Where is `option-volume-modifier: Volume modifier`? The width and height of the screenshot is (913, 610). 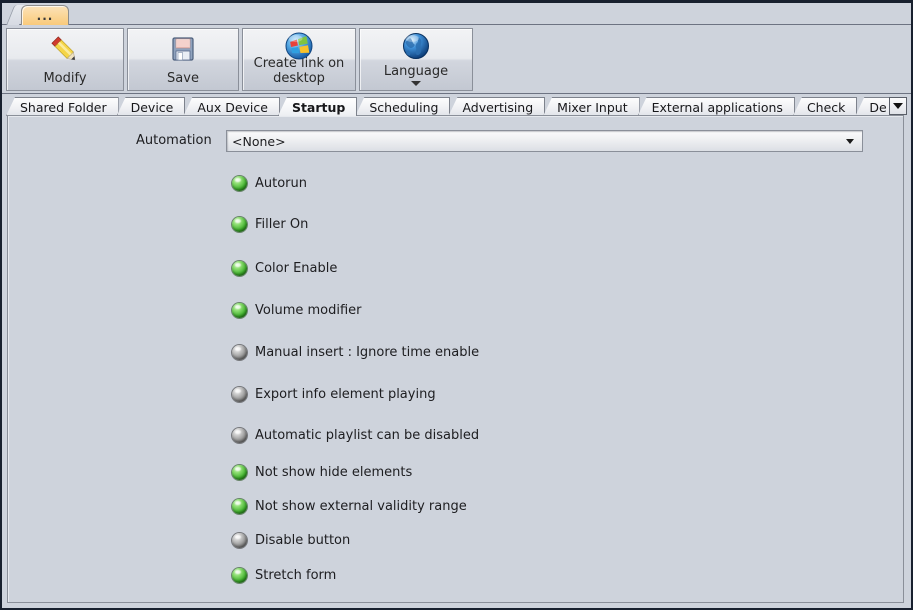 option-volume-modifier: Volume modifier is located at coordinates (297, 310).